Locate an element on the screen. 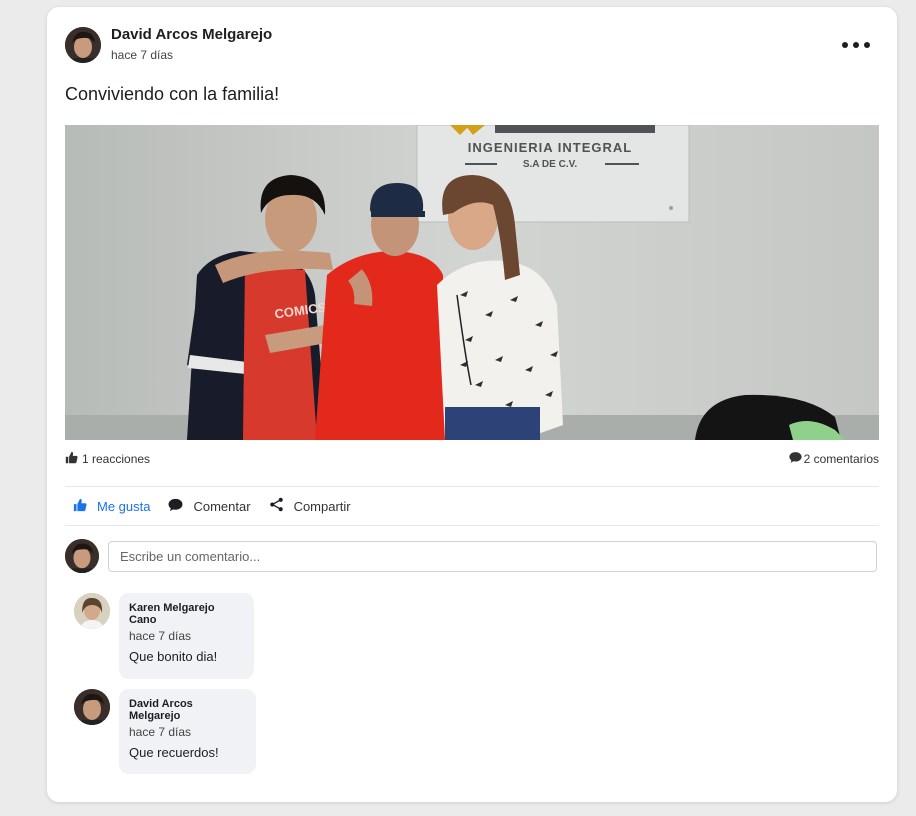  comment-text: Que recuerdos! is located at coordinates (174, 752).